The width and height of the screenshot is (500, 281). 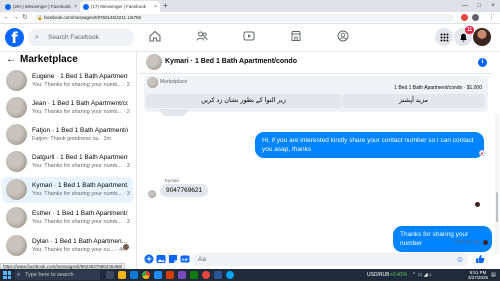 I want to click on previous-message-bubble, so click(x=174, y=112).